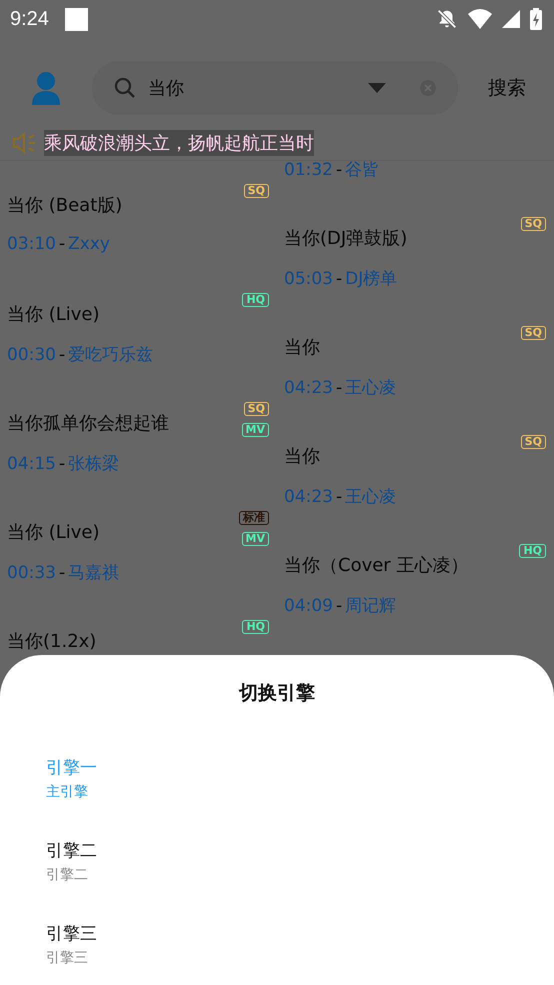 Image resolution: width=554 pixels, height=985 pixels. What do you see at coordinates (71, 851) in the screenshot?
I see `engine-name: 引擎二` at bounding box center [71, 851].